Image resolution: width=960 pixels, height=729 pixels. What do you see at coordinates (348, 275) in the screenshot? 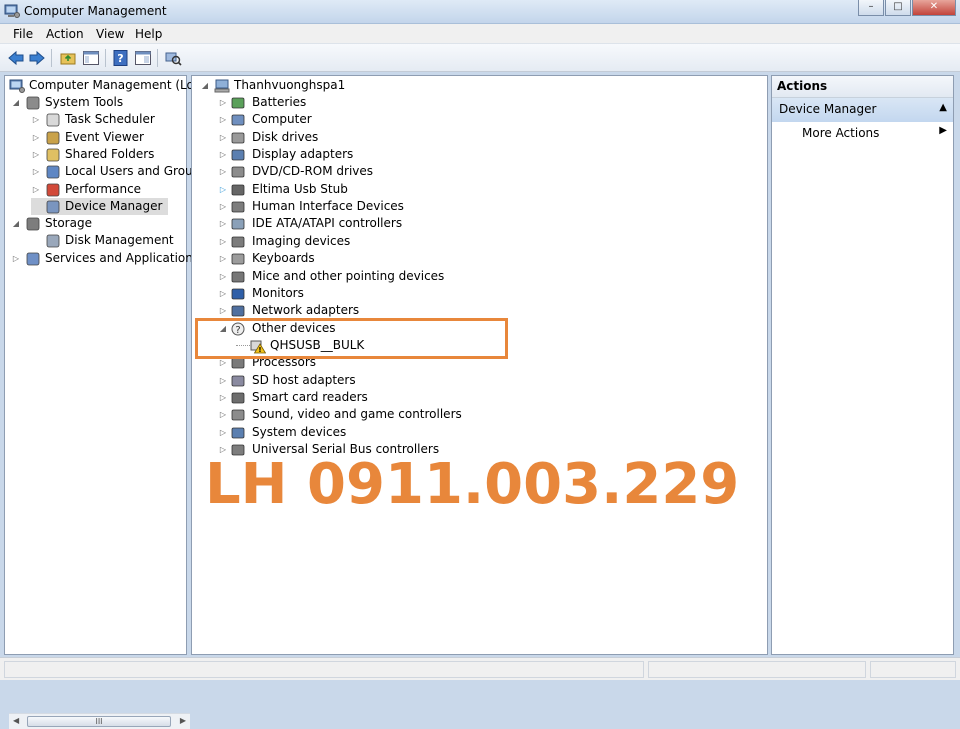
I see `device-category-label: Mice and other pointing devices` at bounding box center [348, 275].